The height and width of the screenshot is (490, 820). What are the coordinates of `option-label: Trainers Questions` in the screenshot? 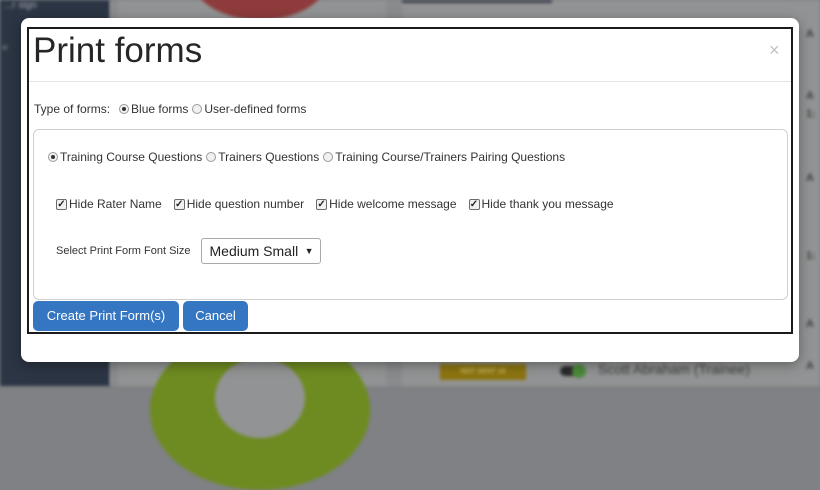 It's located at (269, 157).